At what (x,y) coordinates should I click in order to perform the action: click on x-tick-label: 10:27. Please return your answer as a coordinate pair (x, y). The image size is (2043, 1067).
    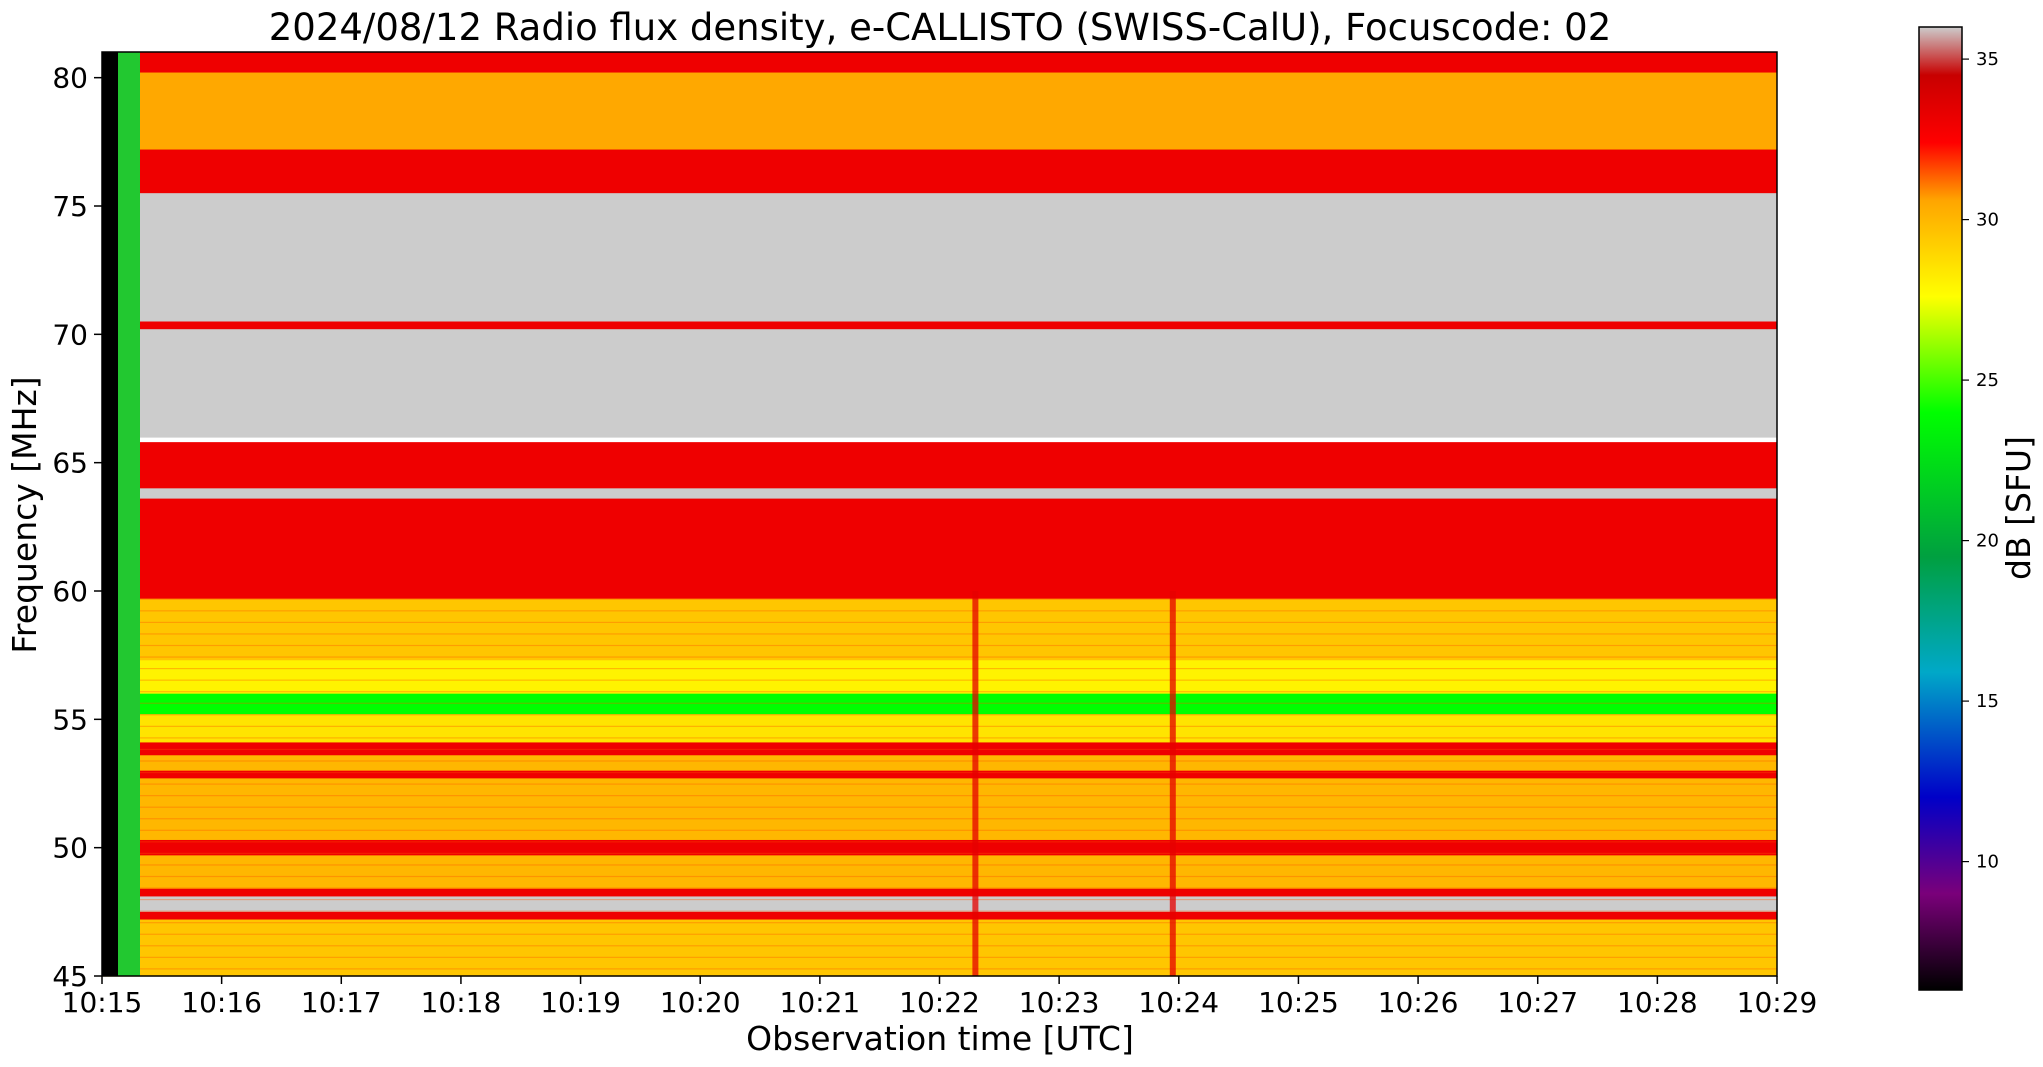
    Looking at the image, I should click on (1537, 1002).